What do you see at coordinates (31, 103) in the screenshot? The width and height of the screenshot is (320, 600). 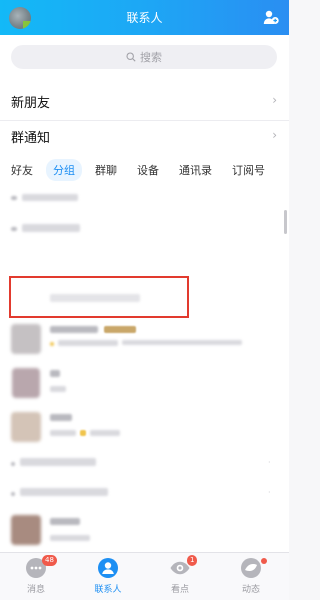 I see `new-friends-label: 新朋友` at bounding box center [31, 103].